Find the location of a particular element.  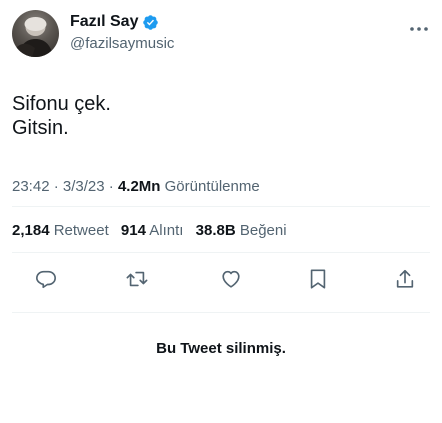

author-name: Fazıl Say is located at coordinates (104, 22).